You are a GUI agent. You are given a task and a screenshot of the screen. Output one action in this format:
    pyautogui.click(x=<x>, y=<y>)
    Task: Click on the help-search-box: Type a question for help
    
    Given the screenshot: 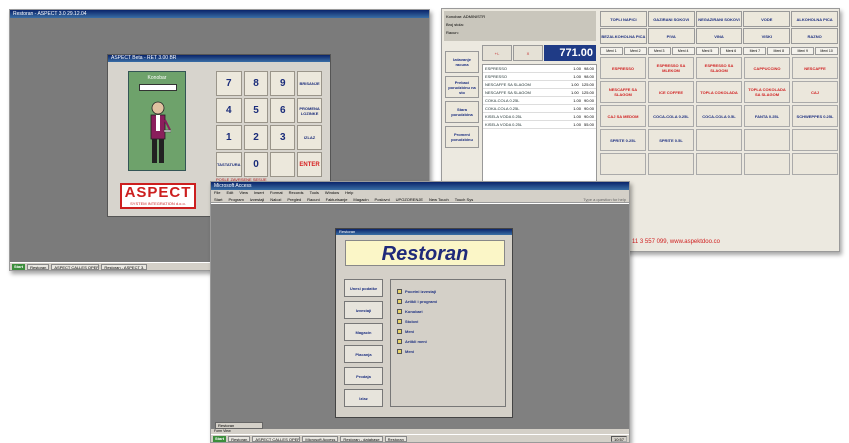 What is the action you would take?
    pyautogui.click(x=606, y=199)
    